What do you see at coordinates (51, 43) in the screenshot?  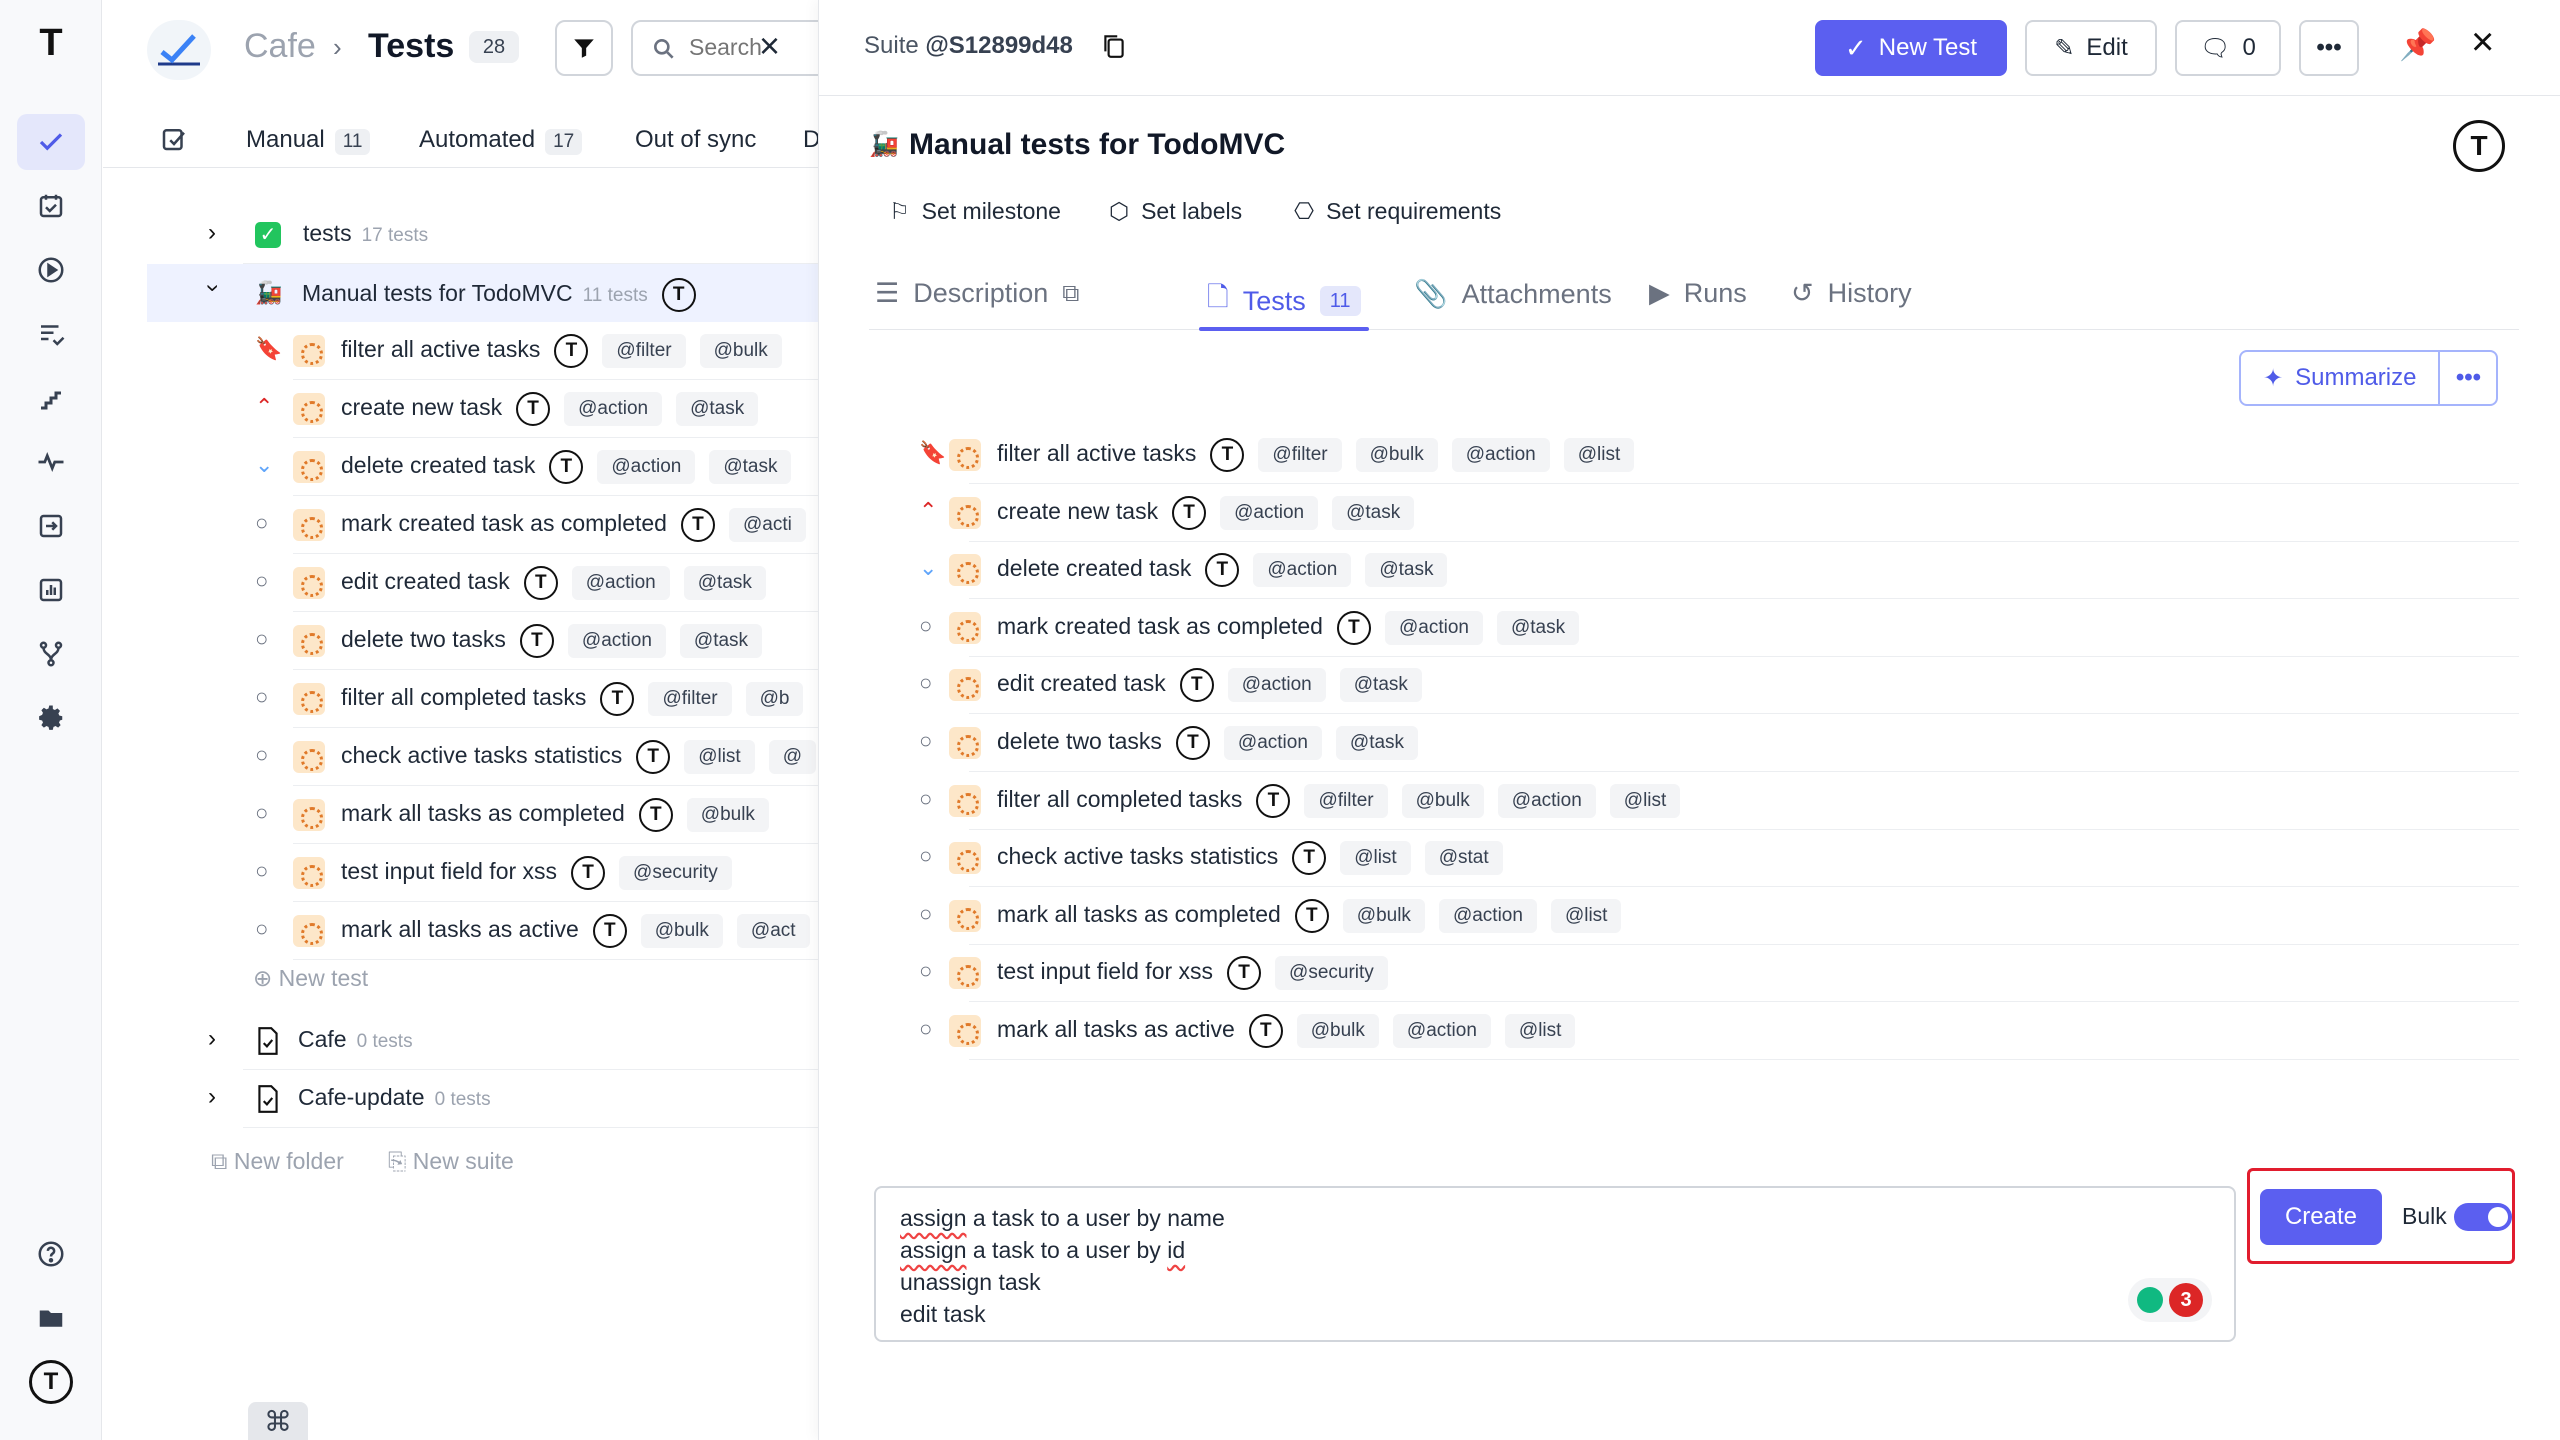 I see `app-logo: T` at bounding box center [51, 43].